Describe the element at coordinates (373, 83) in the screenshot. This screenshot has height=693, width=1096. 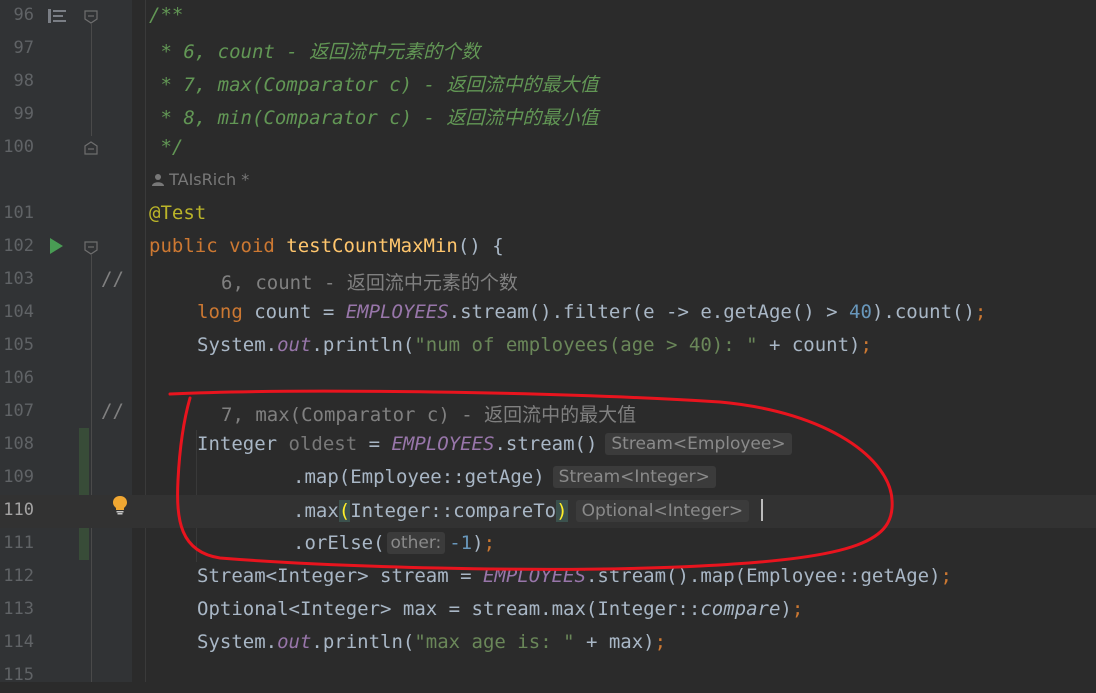
I see `code-text: * 7, max(Comparator c) - 返回流中的最大值` at that location.